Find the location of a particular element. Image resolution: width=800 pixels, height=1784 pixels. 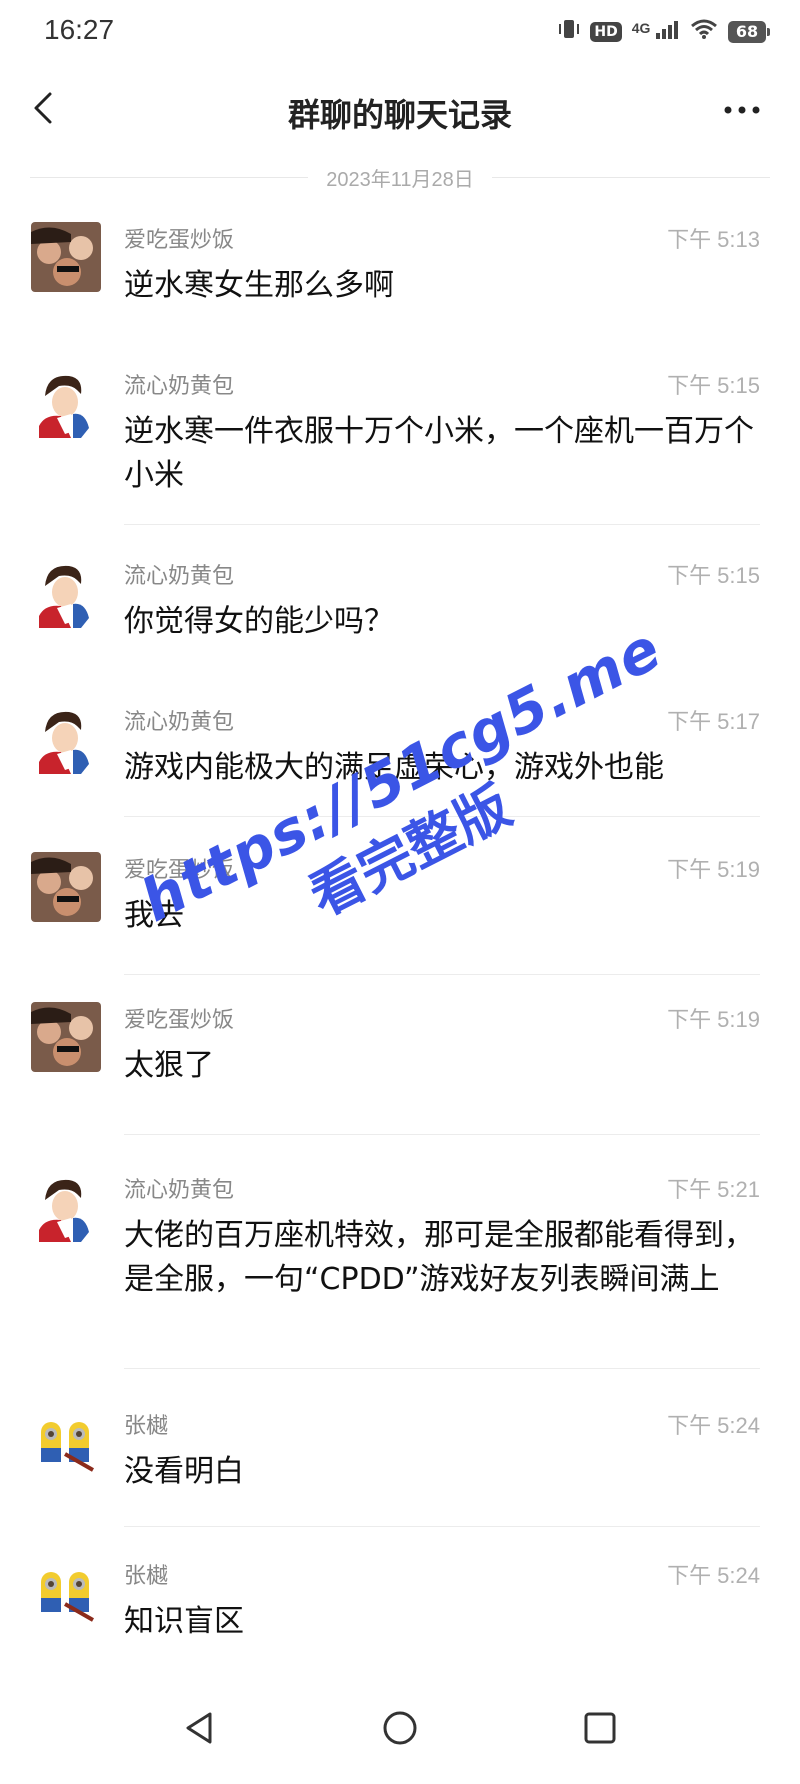

battery-icon: 68 is located at coordinates (749, 32).